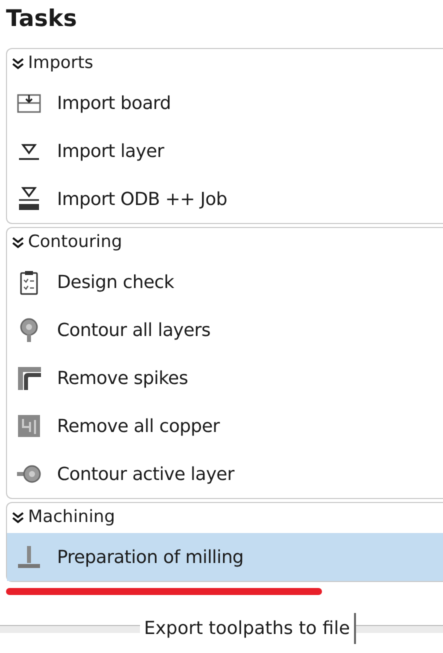 This screenshot has width=443, height=653. Describe the element at coordinates (225, 151) in the screenshot. I see `task-item: Import layer` at that location.